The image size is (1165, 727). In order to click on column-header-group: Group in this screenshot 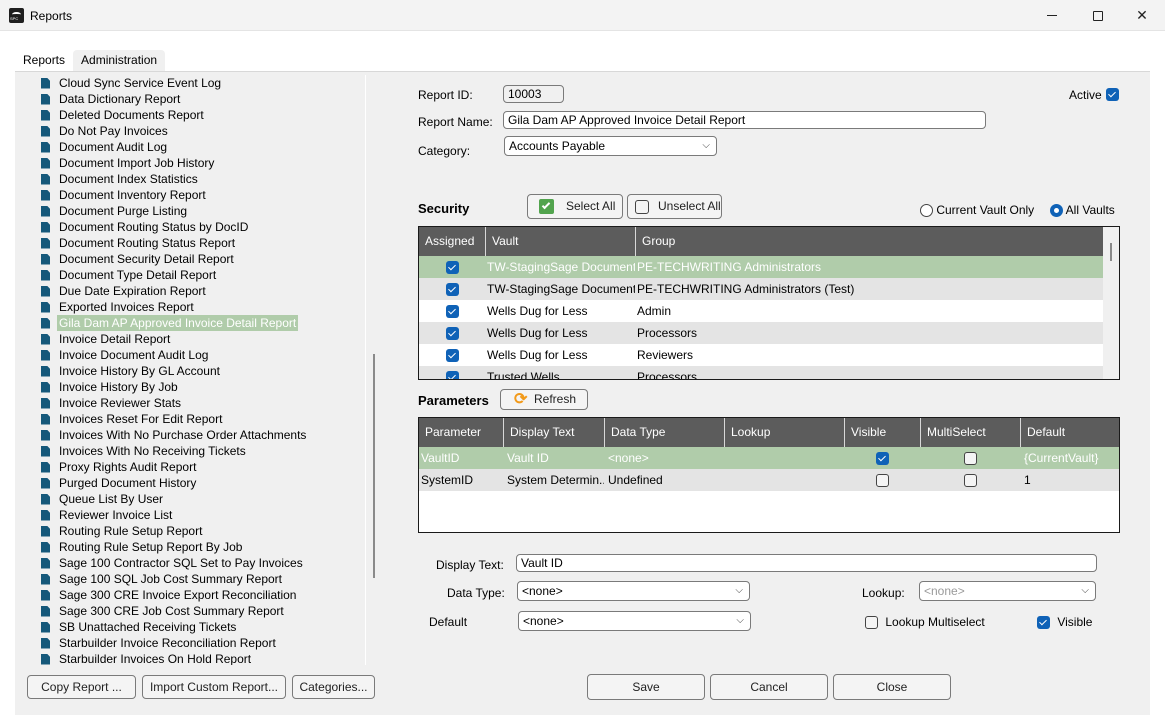, I will do `click(869, 241)`.